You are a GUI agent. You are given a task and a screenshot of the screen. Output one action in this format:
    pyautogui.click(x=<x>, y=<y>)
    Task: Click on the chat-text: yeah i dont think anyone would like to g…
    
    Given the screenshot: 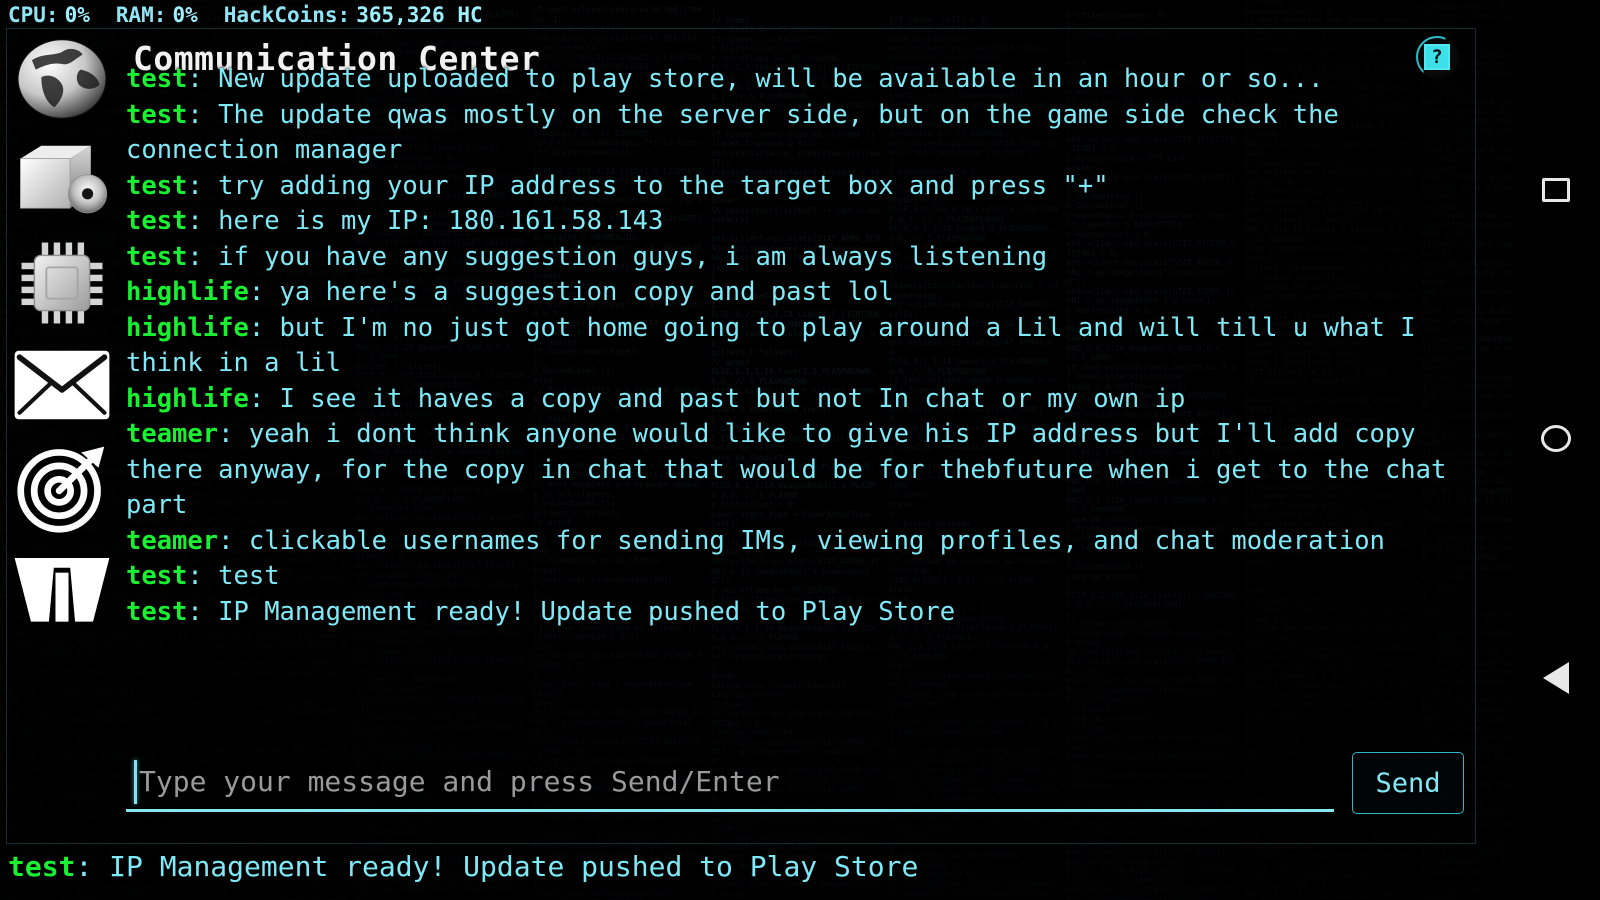 What is the action you would take?
    pyautogui.click(x=794, y=469)
    